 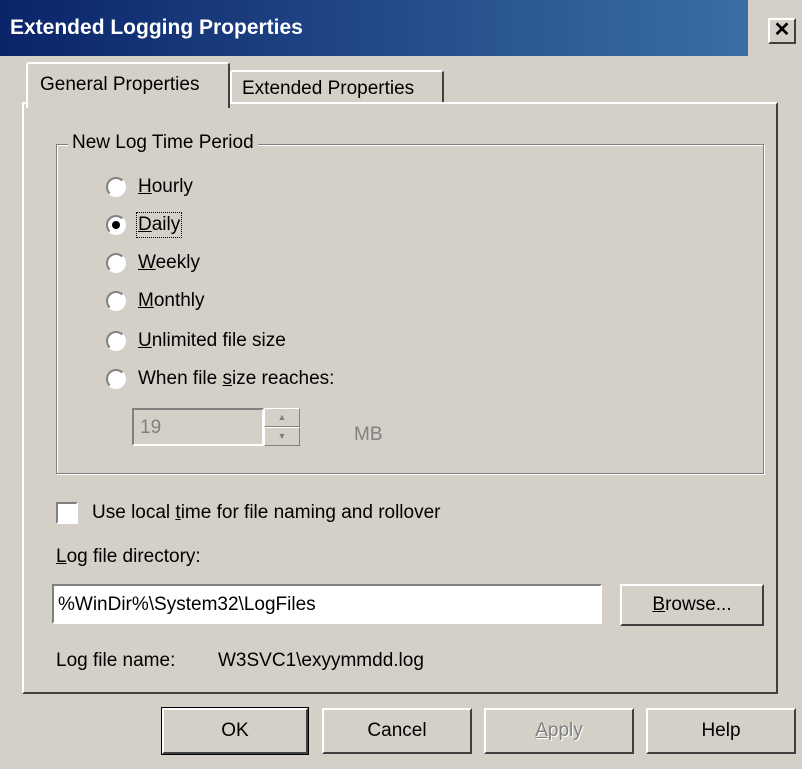 What do you see at coordinates (145, 186) in the screenshot?
I see `hotkey-h: H` at bounding box center [145, 186].